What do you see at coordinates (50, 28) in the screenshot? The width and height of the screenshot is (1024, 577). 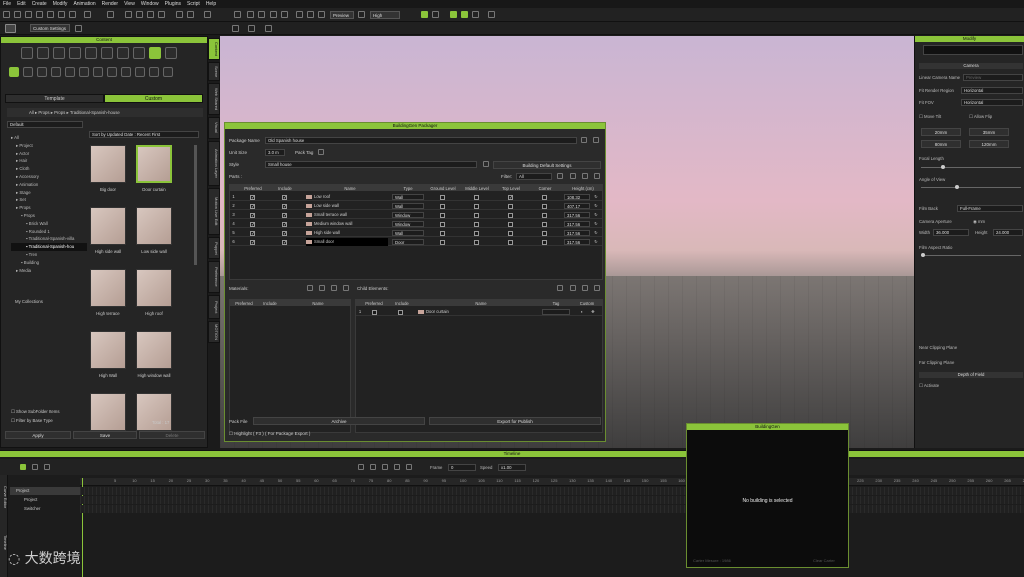 I see `workspace-select: Custom Settings` at bounding box center [50, 28].